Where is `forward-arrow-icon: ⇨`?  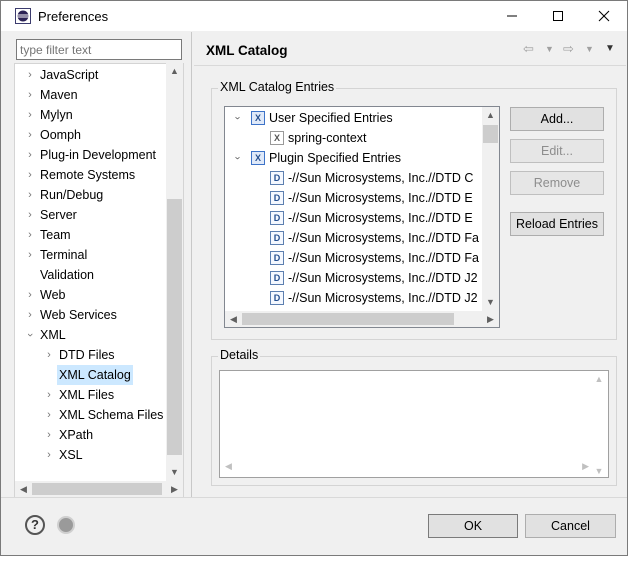 forward-arrow-icon: ⇨ is located at coordinates (568, 49).